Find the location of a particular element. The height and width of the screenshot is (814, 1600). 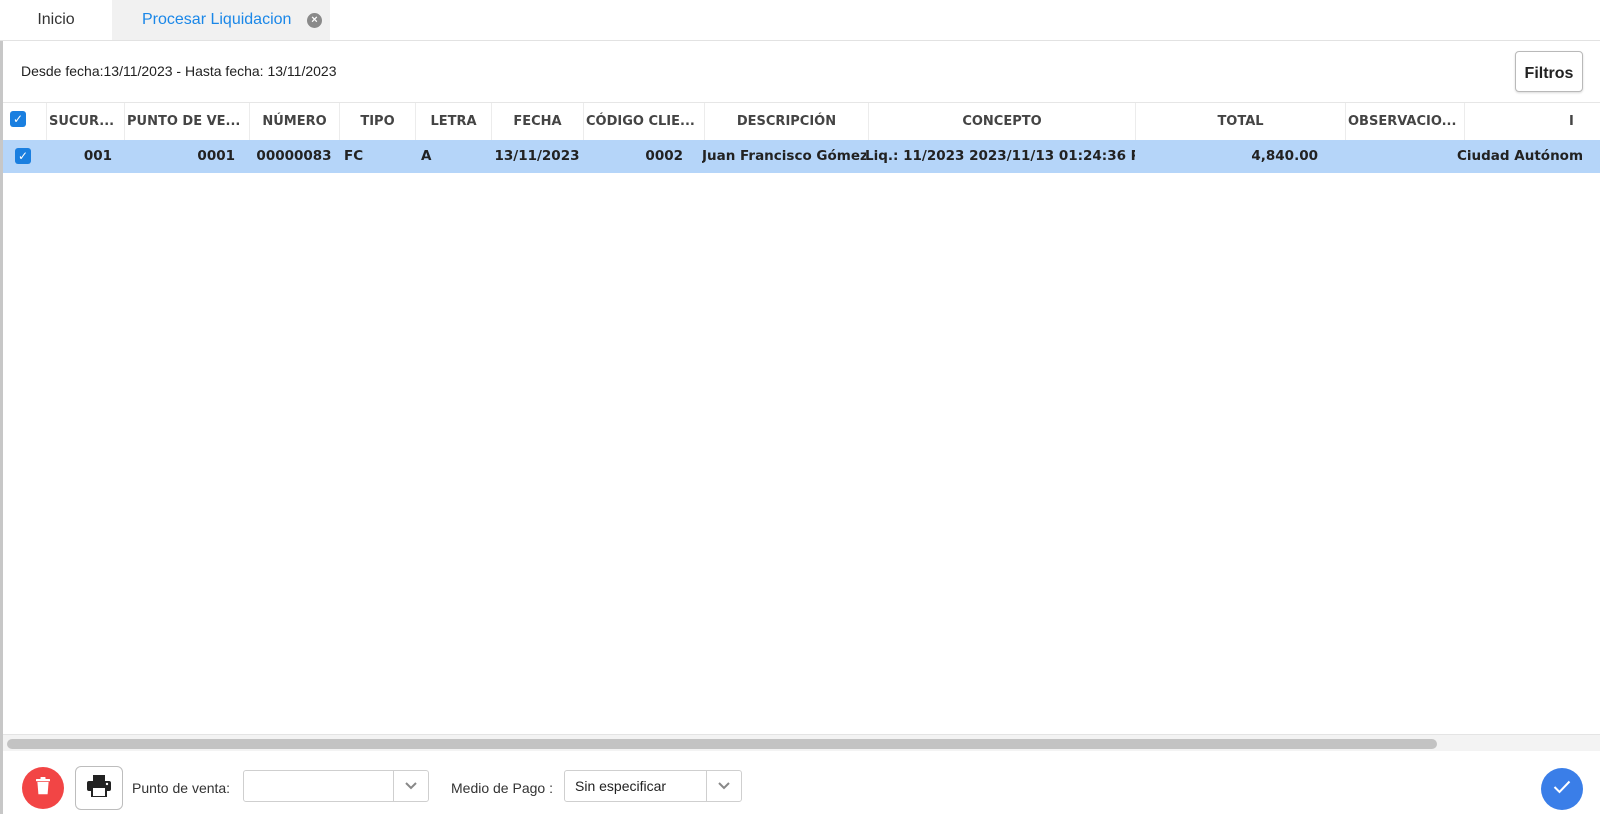

tab-inicio: Inicio is located at coordinates (56, 20).